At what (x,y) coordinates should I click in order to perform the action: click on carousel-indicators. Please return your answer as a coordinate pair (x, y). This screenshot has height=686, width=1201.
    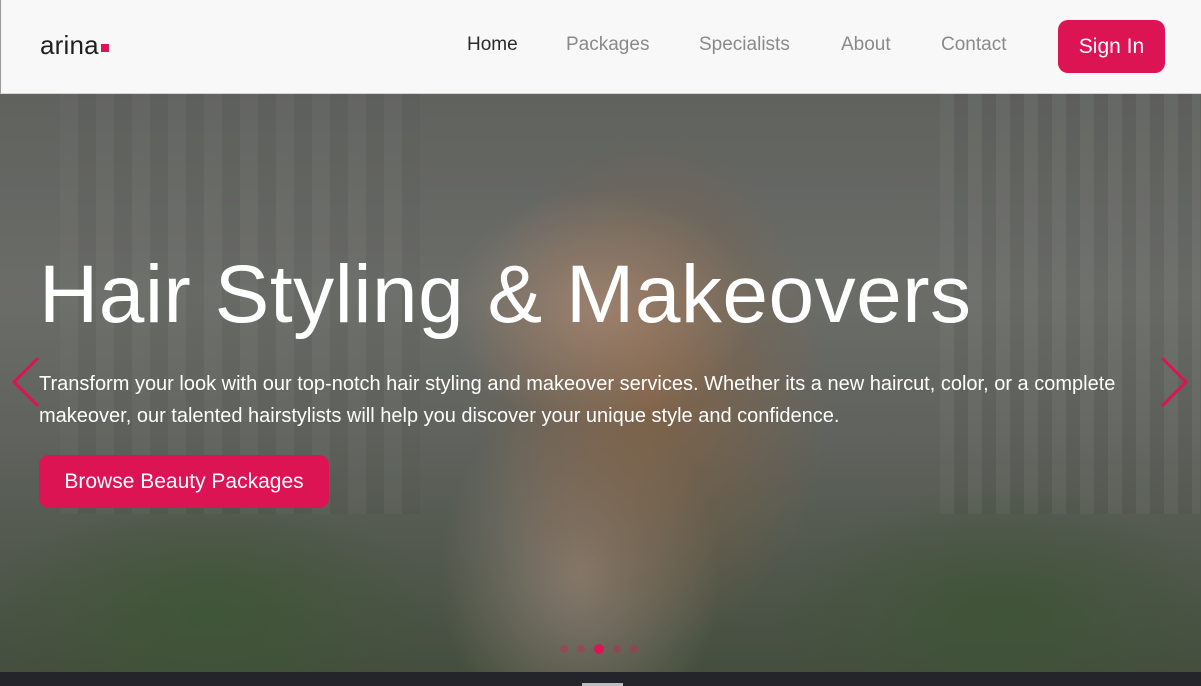
    Looking at the image, I should click on (599, 649).